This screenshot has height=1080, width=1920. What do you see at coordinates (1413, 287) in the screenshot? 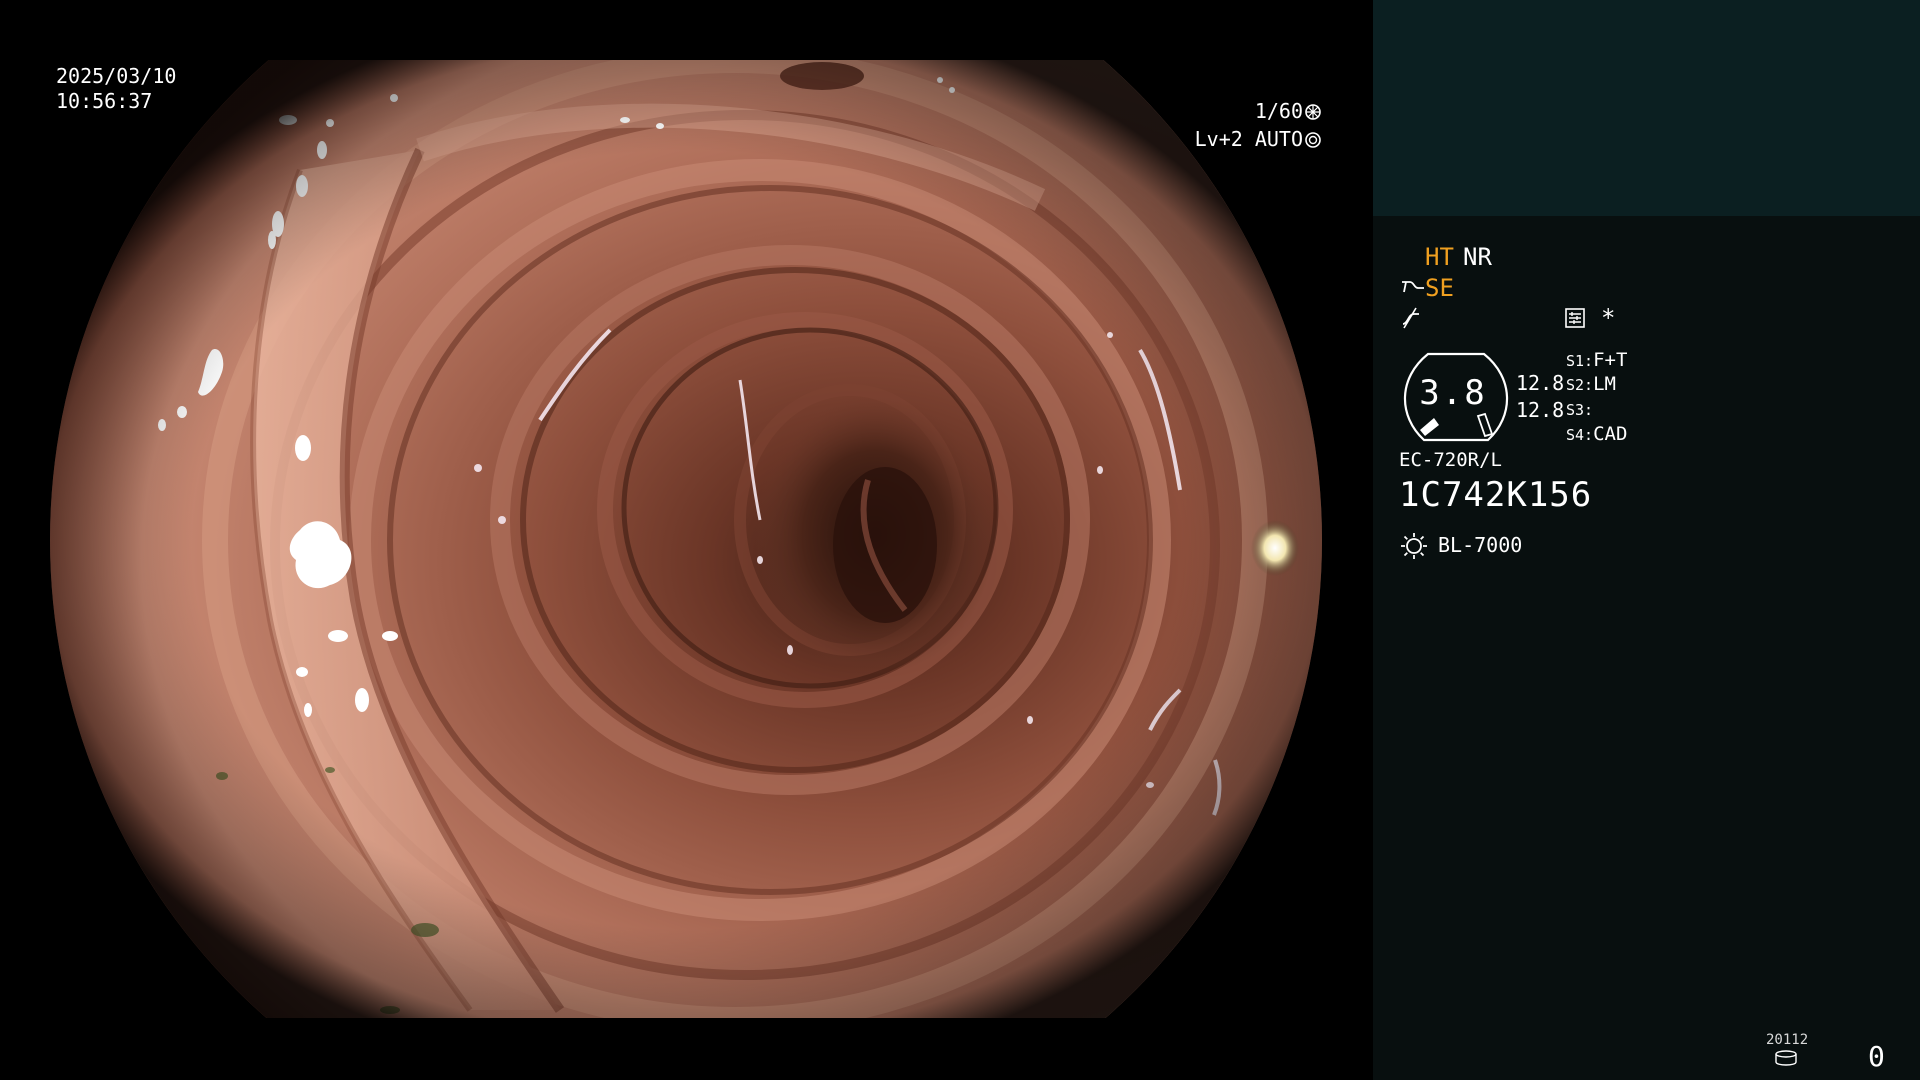
I see `structure-enhance-icon` at bounding box center [1413, 287].